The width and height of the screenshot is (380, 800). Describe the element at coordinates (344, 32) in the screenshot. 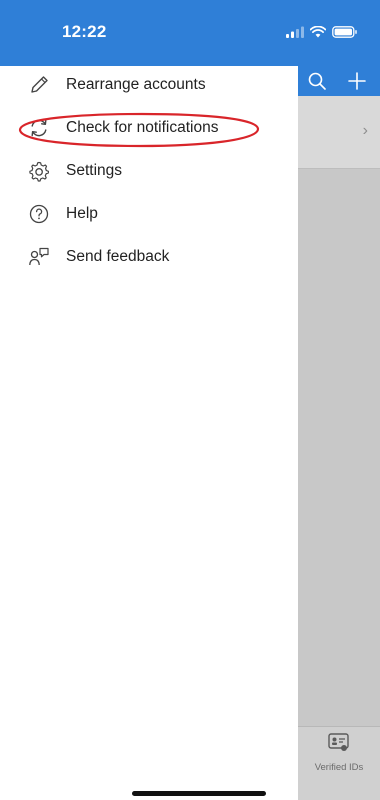

I see `battery-icon` at that location.